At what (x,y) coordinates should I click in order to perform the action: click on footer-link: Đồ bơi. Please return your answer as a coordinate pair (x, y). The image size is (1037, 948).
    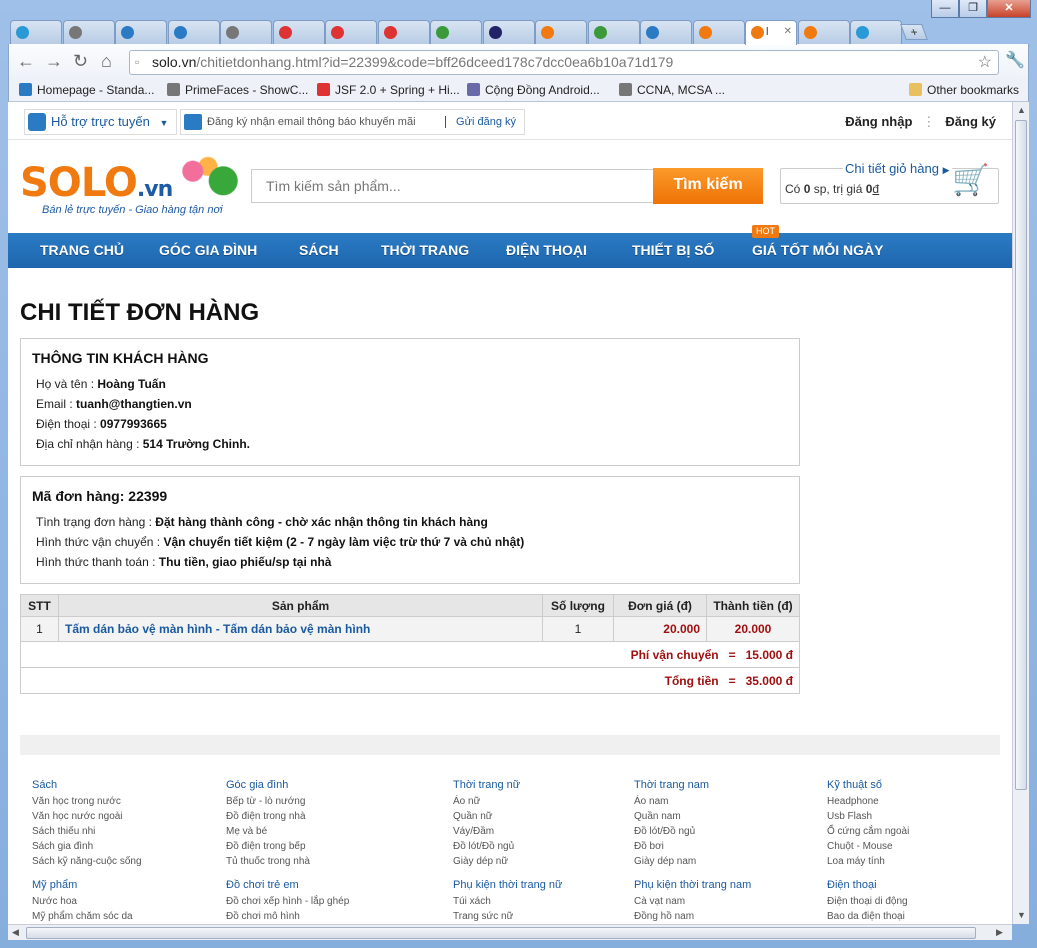
    Looking at the image, I should click on (692, 846).